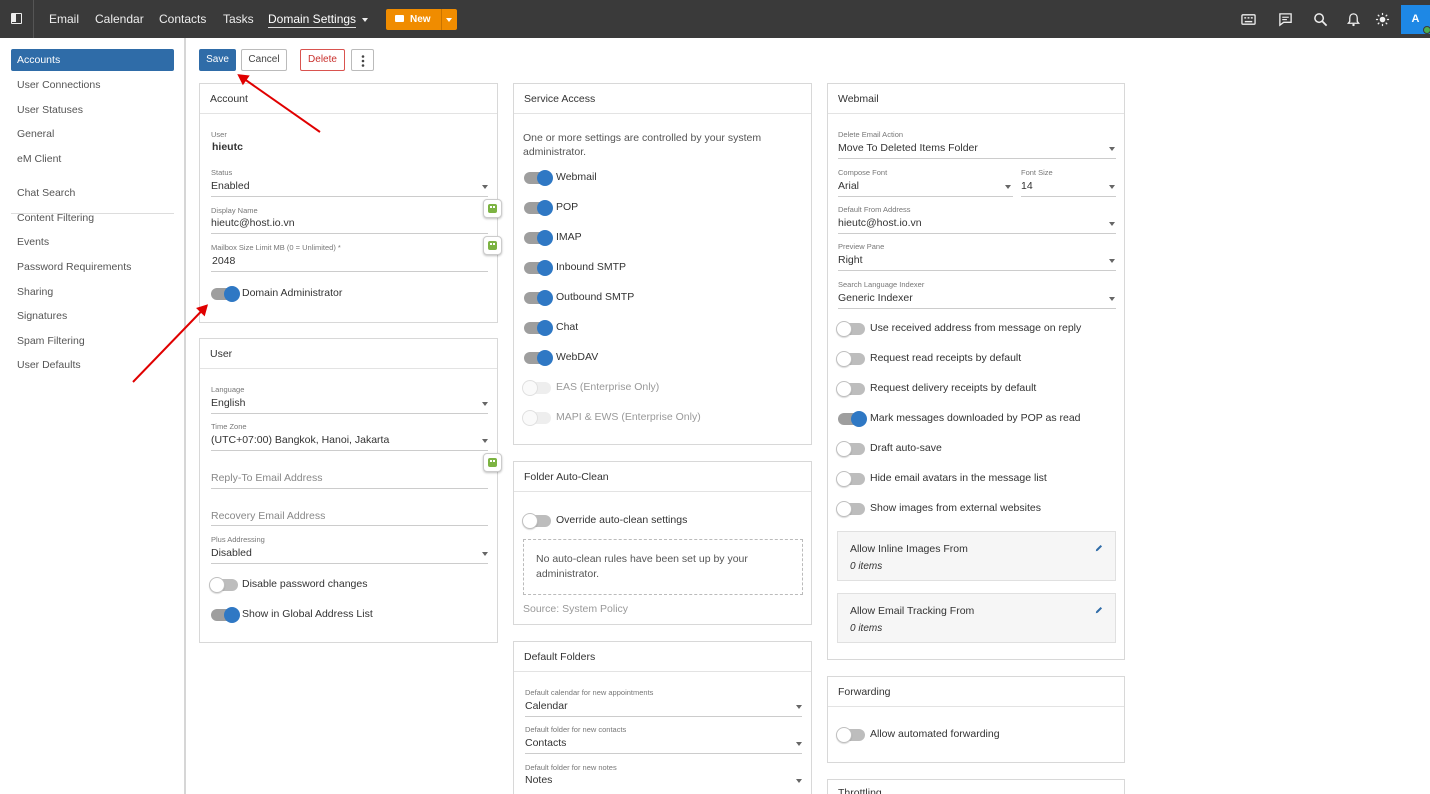 This screenshot has height=794, width=1430. Describe the element at coordinates (92, 85) in the screenshot. I see `sidebar-item-user-connections: User Connections` at that location.